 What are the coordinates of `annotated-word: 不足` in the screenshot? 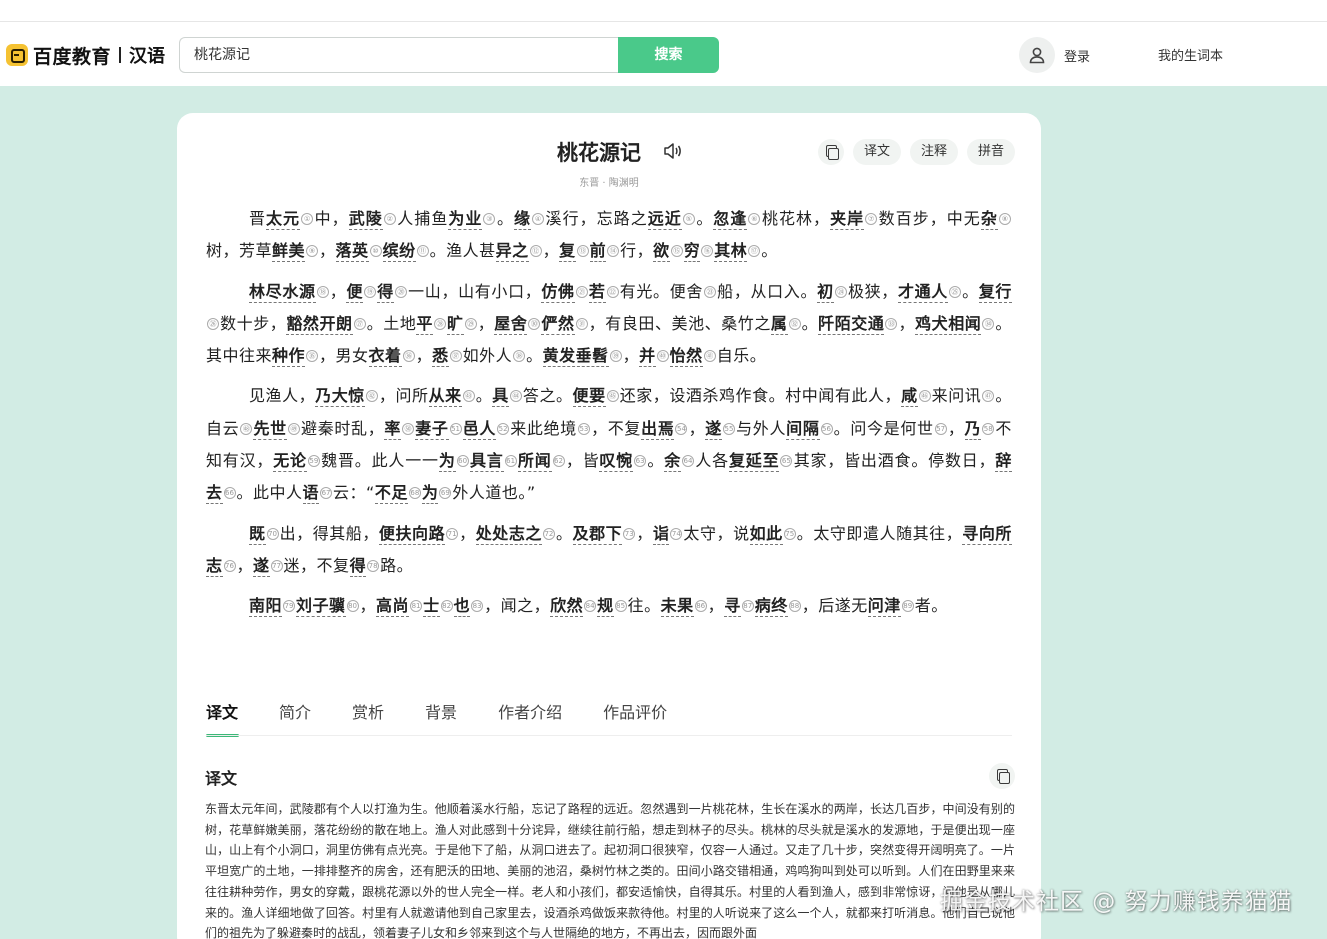 It's located at (391, 494).